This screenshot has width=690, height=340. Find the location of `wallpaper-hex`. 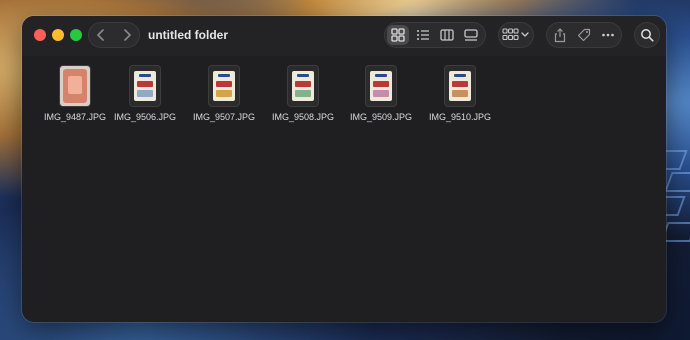

wallpaper-hex is located at coordinates (677, 182).